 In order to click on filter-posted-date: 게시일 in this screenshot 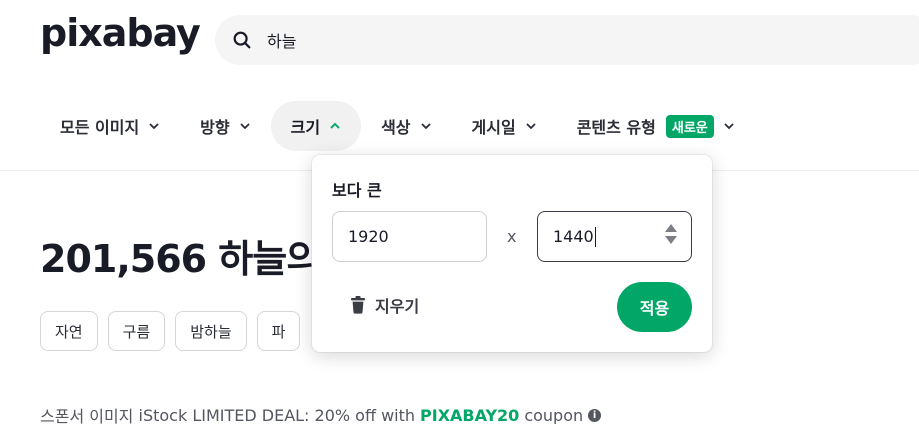, I will do `click(504, 126)`.